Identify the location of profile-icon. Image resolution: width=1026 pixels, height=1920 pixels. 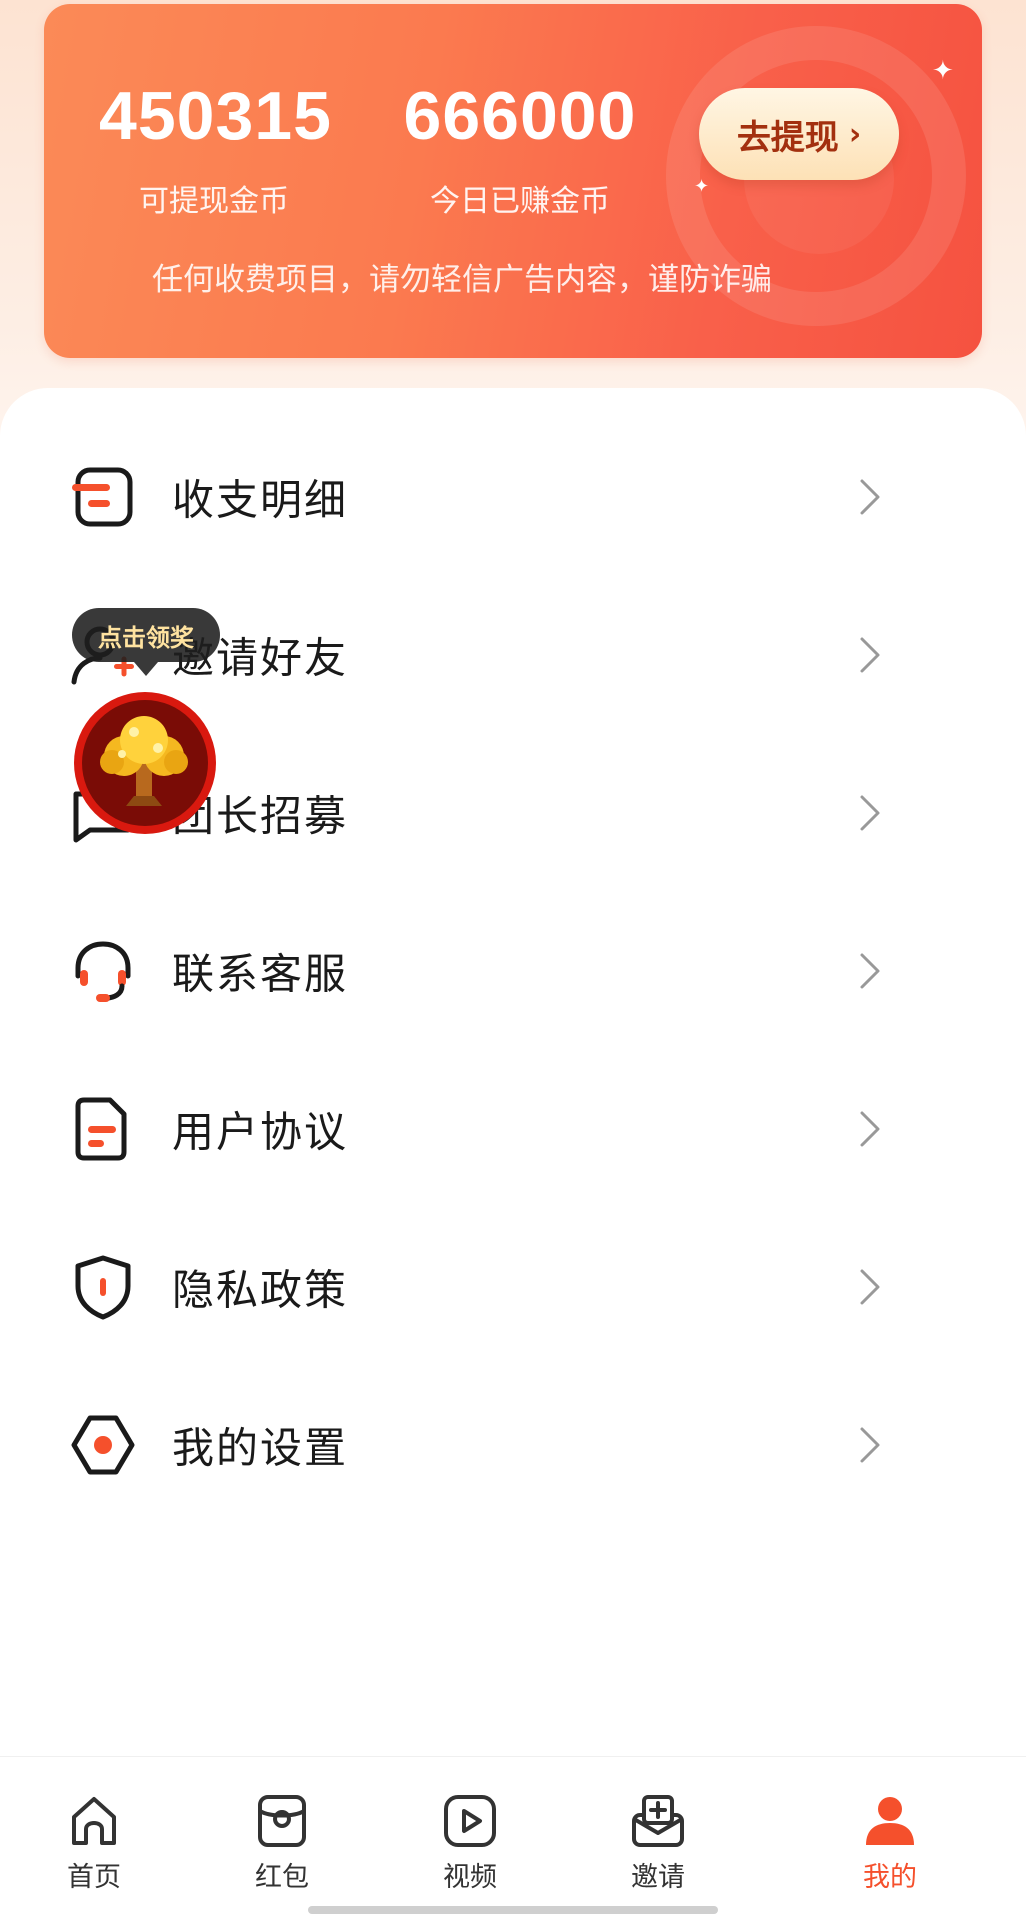
(890, 1821).